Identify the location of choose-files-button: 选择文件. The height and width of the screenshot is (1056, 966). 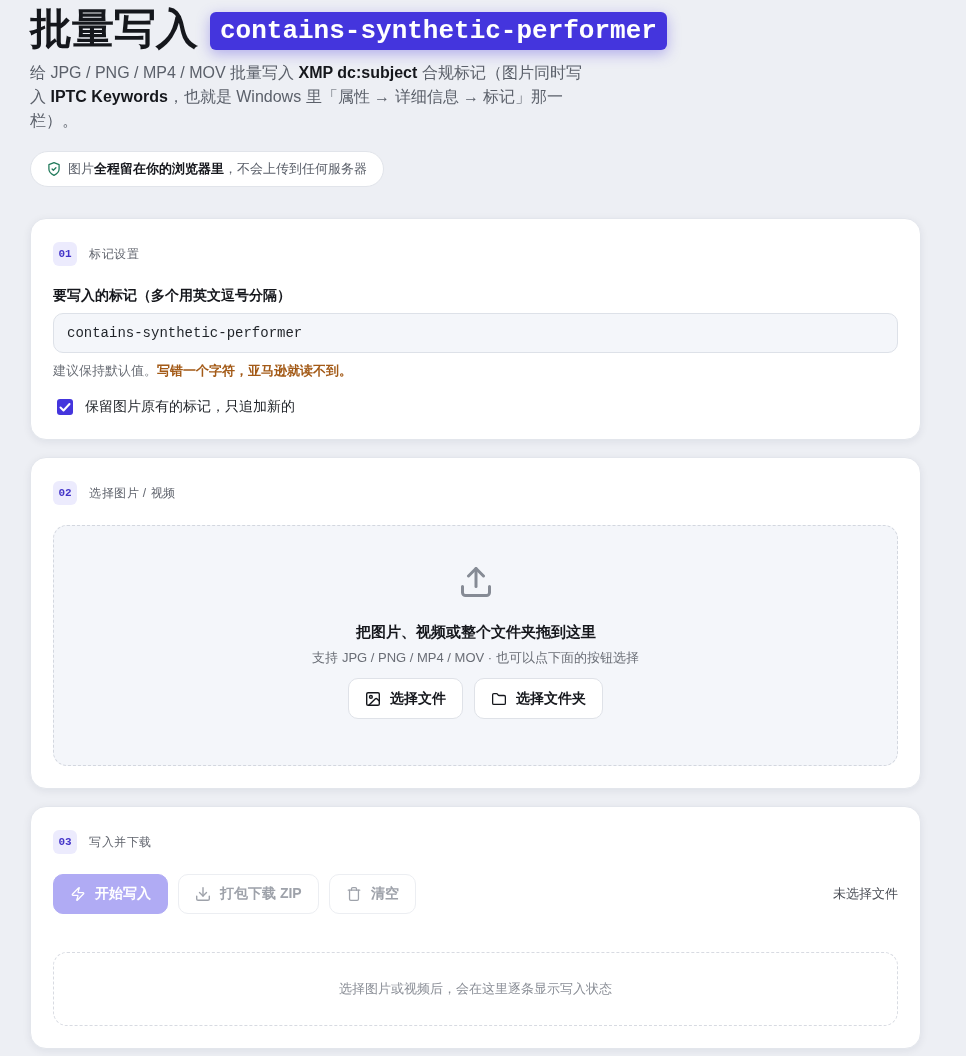
(405, 698).